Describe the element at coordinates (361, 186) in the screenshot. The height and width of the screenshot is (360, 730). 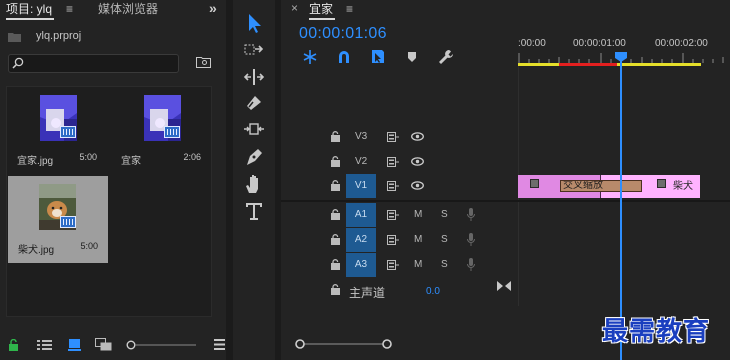
I see `track-name-selected: V1` at that location.